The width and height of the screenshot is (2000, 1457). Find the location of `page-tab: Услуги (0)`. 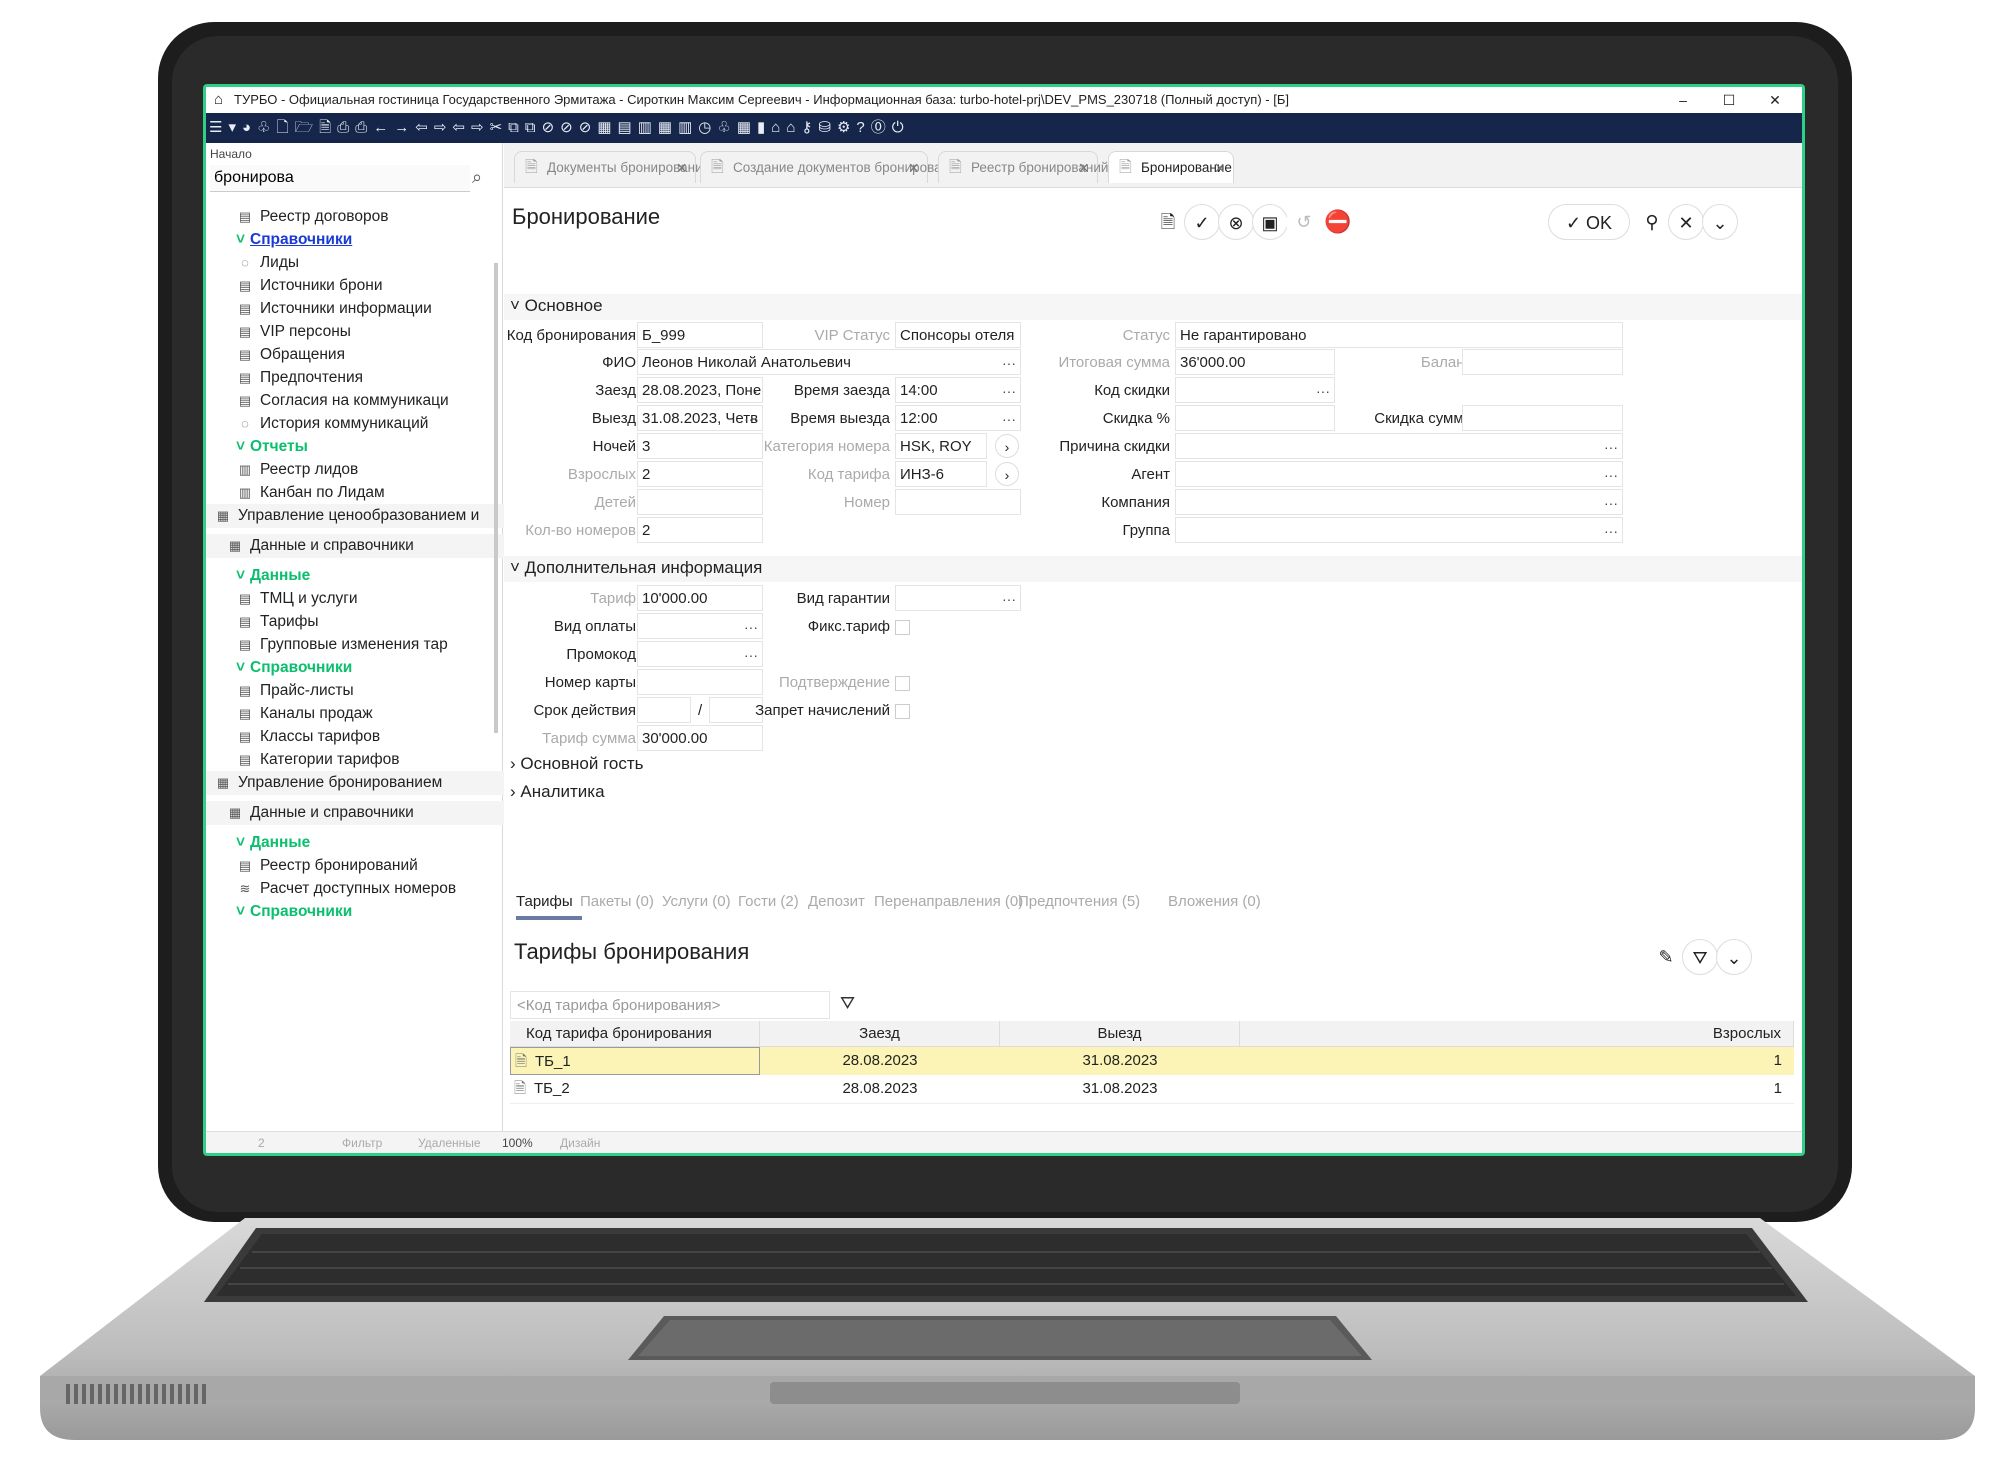

page-tab: Услуги (0) is located at coordinates (696, 901).